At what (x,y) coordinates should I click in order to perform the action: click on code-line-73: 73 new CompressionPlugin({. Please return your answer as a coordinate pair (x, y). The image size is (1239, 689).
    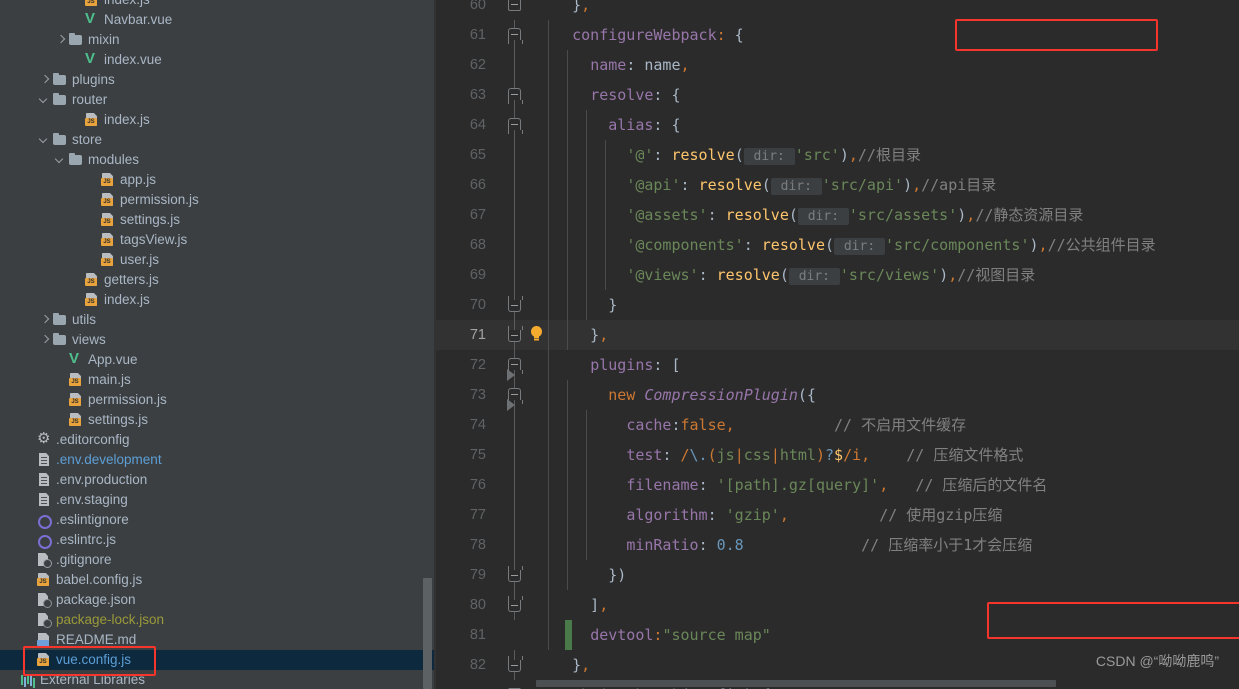
    Looking at the image, I should click on (837, 395).